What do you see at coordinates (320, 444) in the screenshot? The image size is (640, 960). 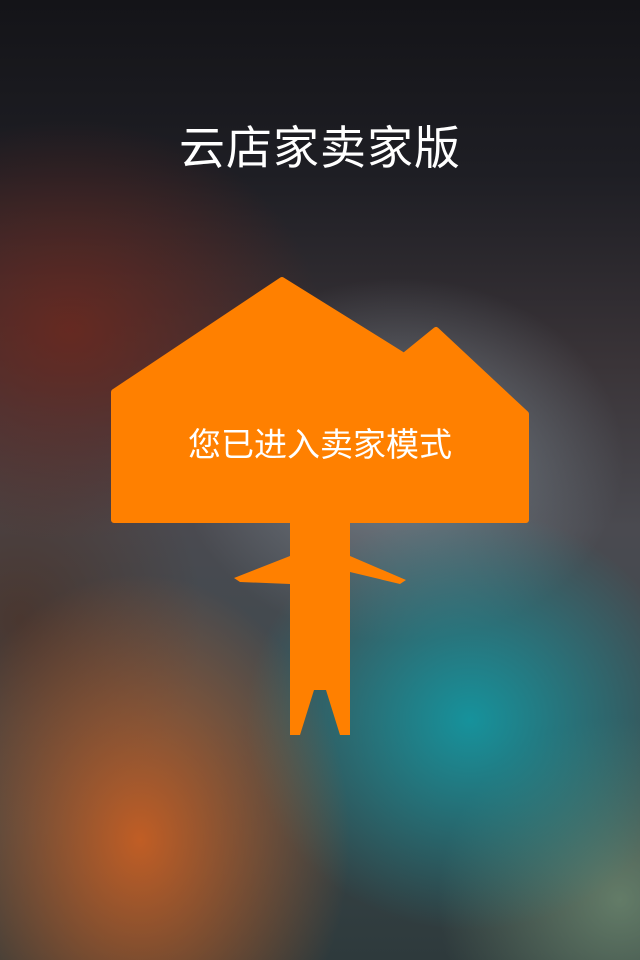 I see `seller-mode-message: 您已进入卖家模式` at bounding box center [320, 444].